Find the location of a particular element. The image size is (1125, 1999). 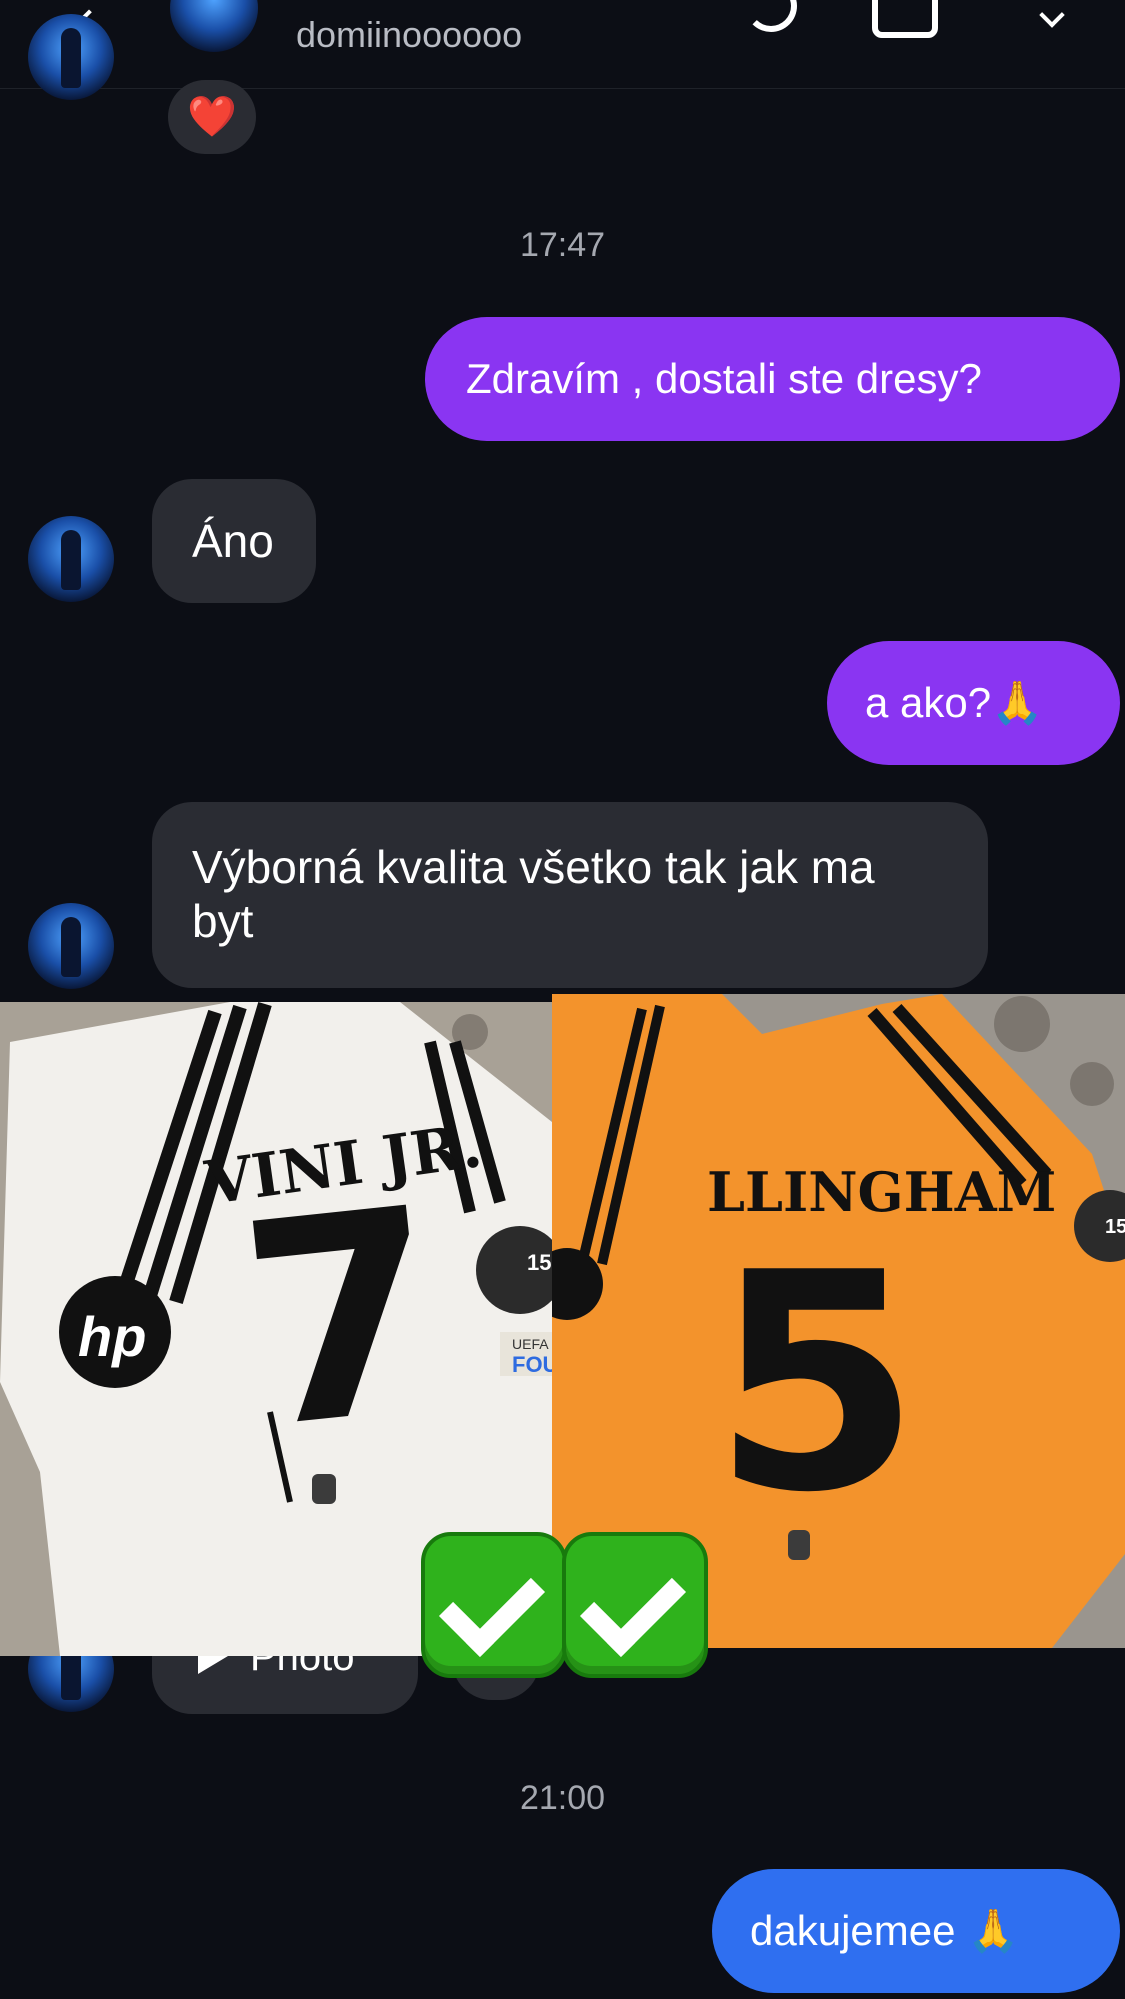

message-text-line-2: byt is located at coordinates (223, 921).